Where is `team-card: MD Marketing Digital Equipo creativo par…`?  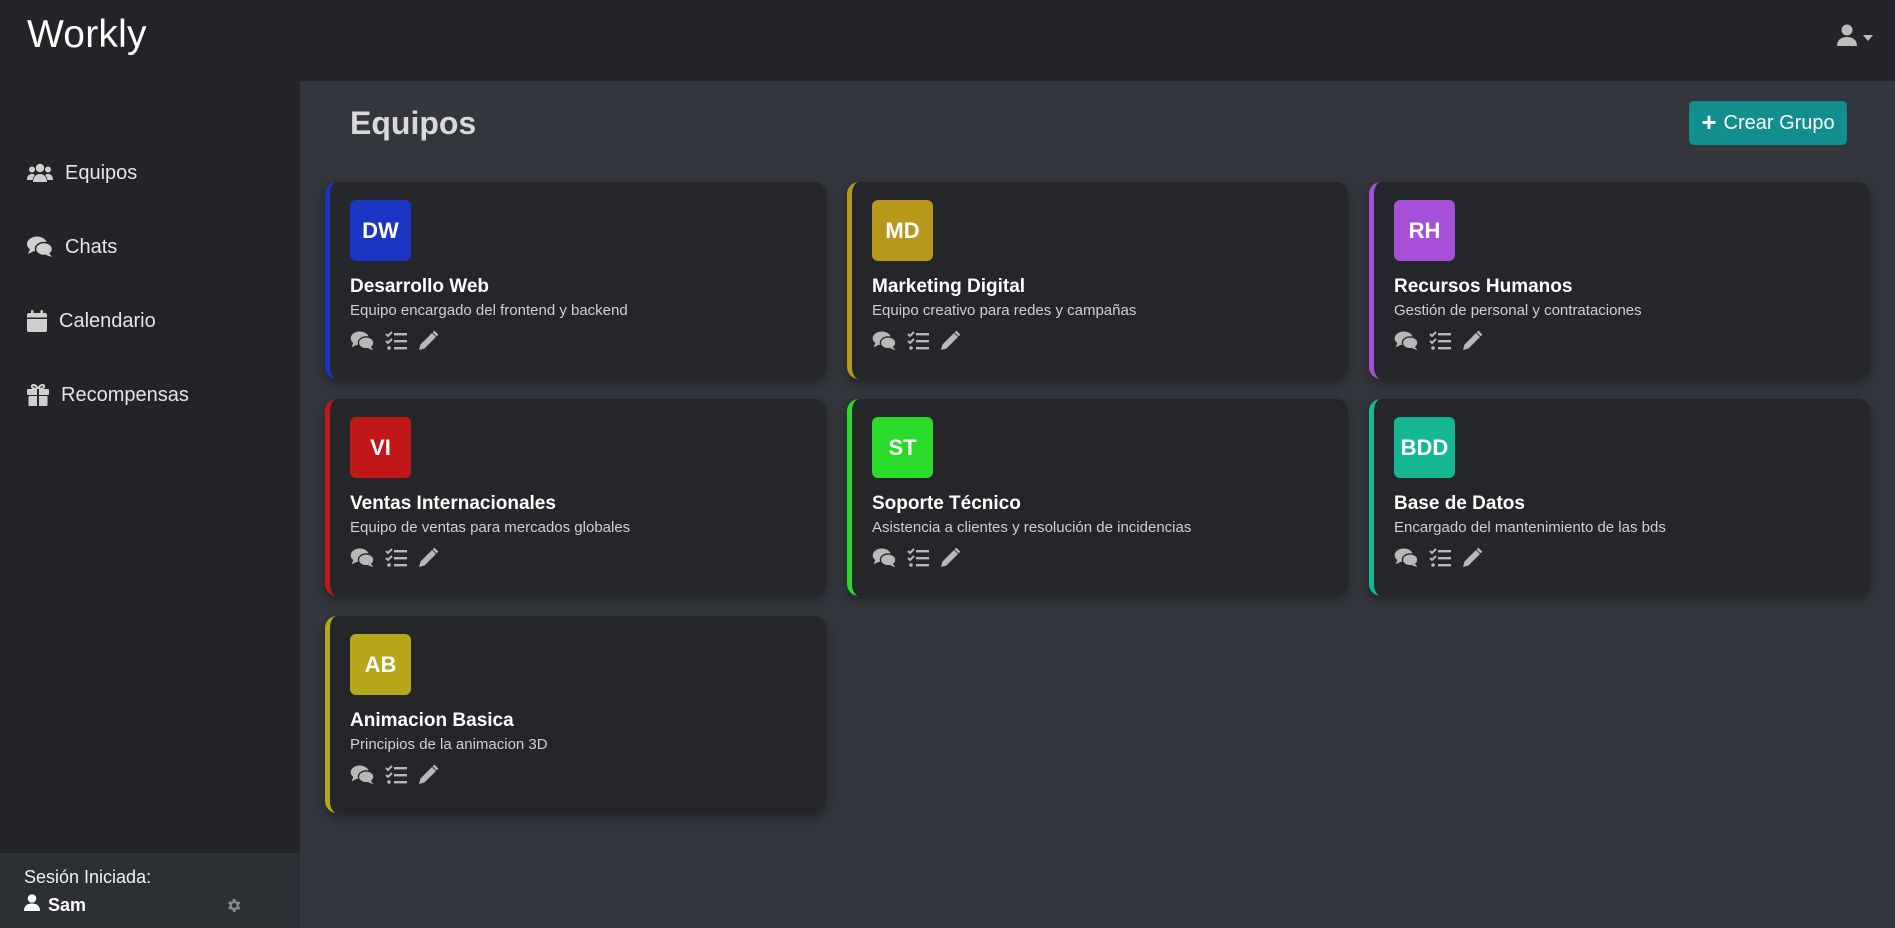 team-card: MD Marketing Digital Equipo creativo par… is located at coordinates (1097, 280).